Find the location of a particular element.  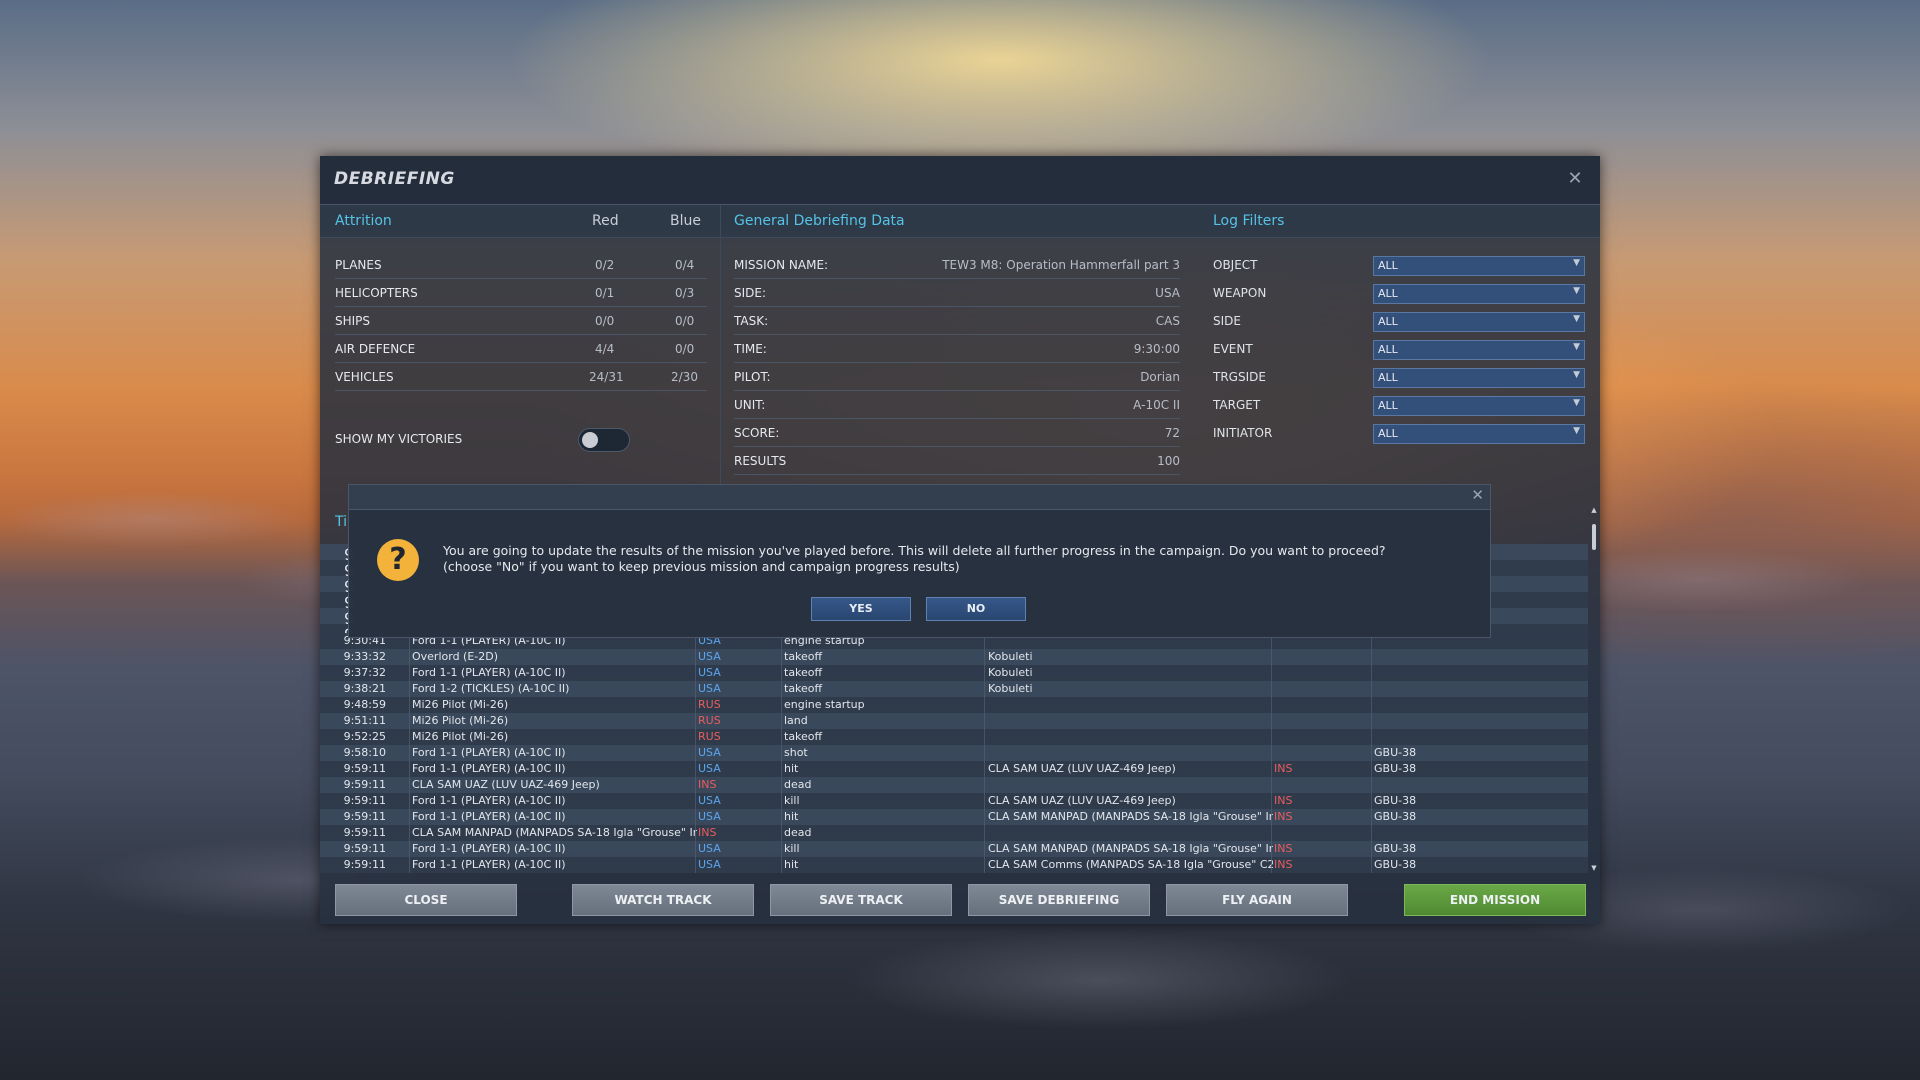

end-mission-button: END MISSION is located at coordinates (1495, 900).